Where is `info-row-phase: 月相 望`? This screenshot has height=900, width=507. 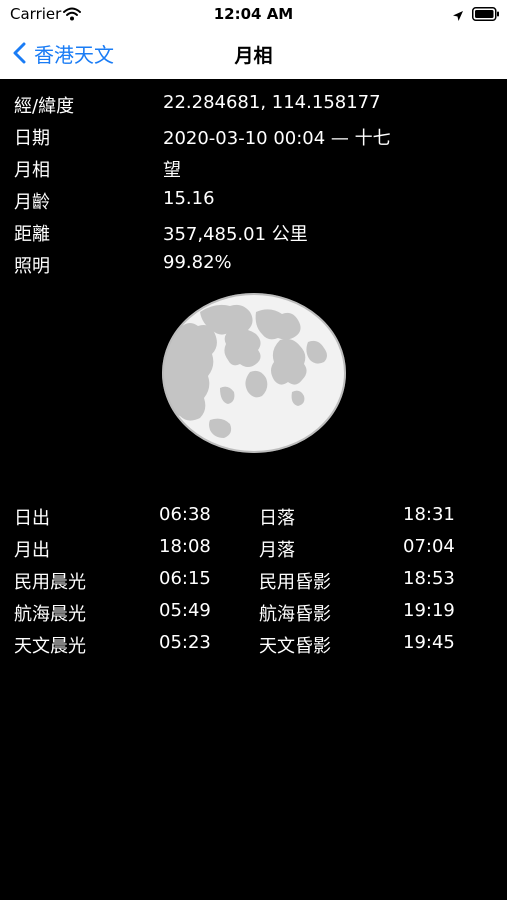 info-row-phase: 月相 望 is located at coordinates (253, 167).